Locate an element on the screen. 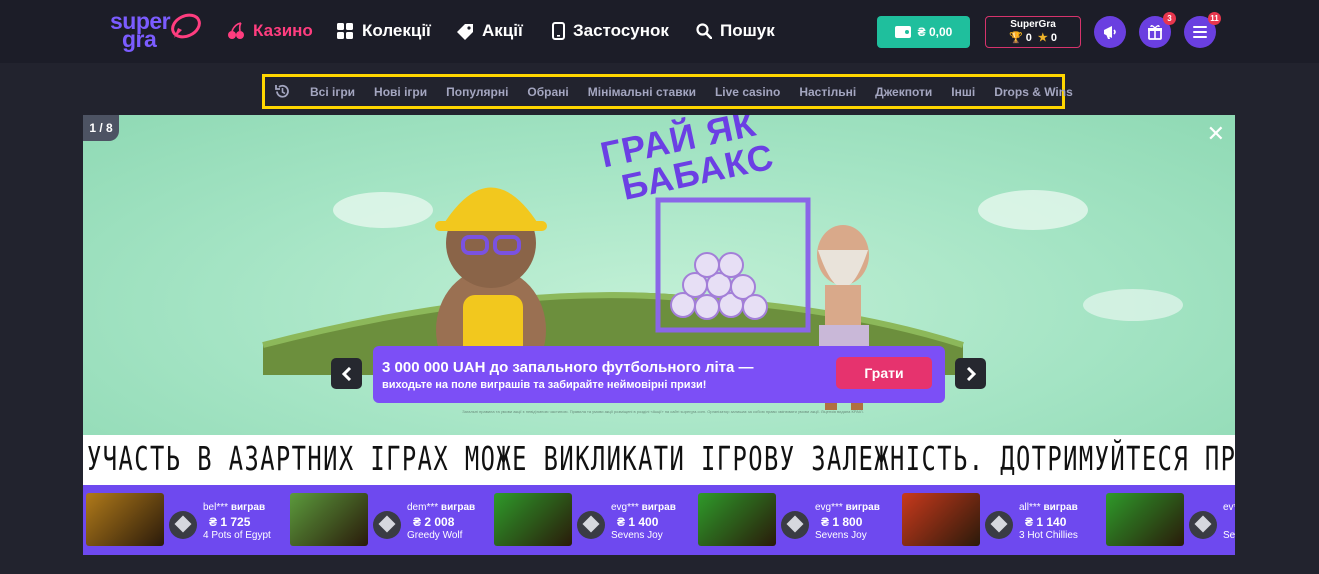 Image resolution: width=1319 pixels, height=574 pixels. nav-app-label: Застосунок is located at coordinates (621, 30).